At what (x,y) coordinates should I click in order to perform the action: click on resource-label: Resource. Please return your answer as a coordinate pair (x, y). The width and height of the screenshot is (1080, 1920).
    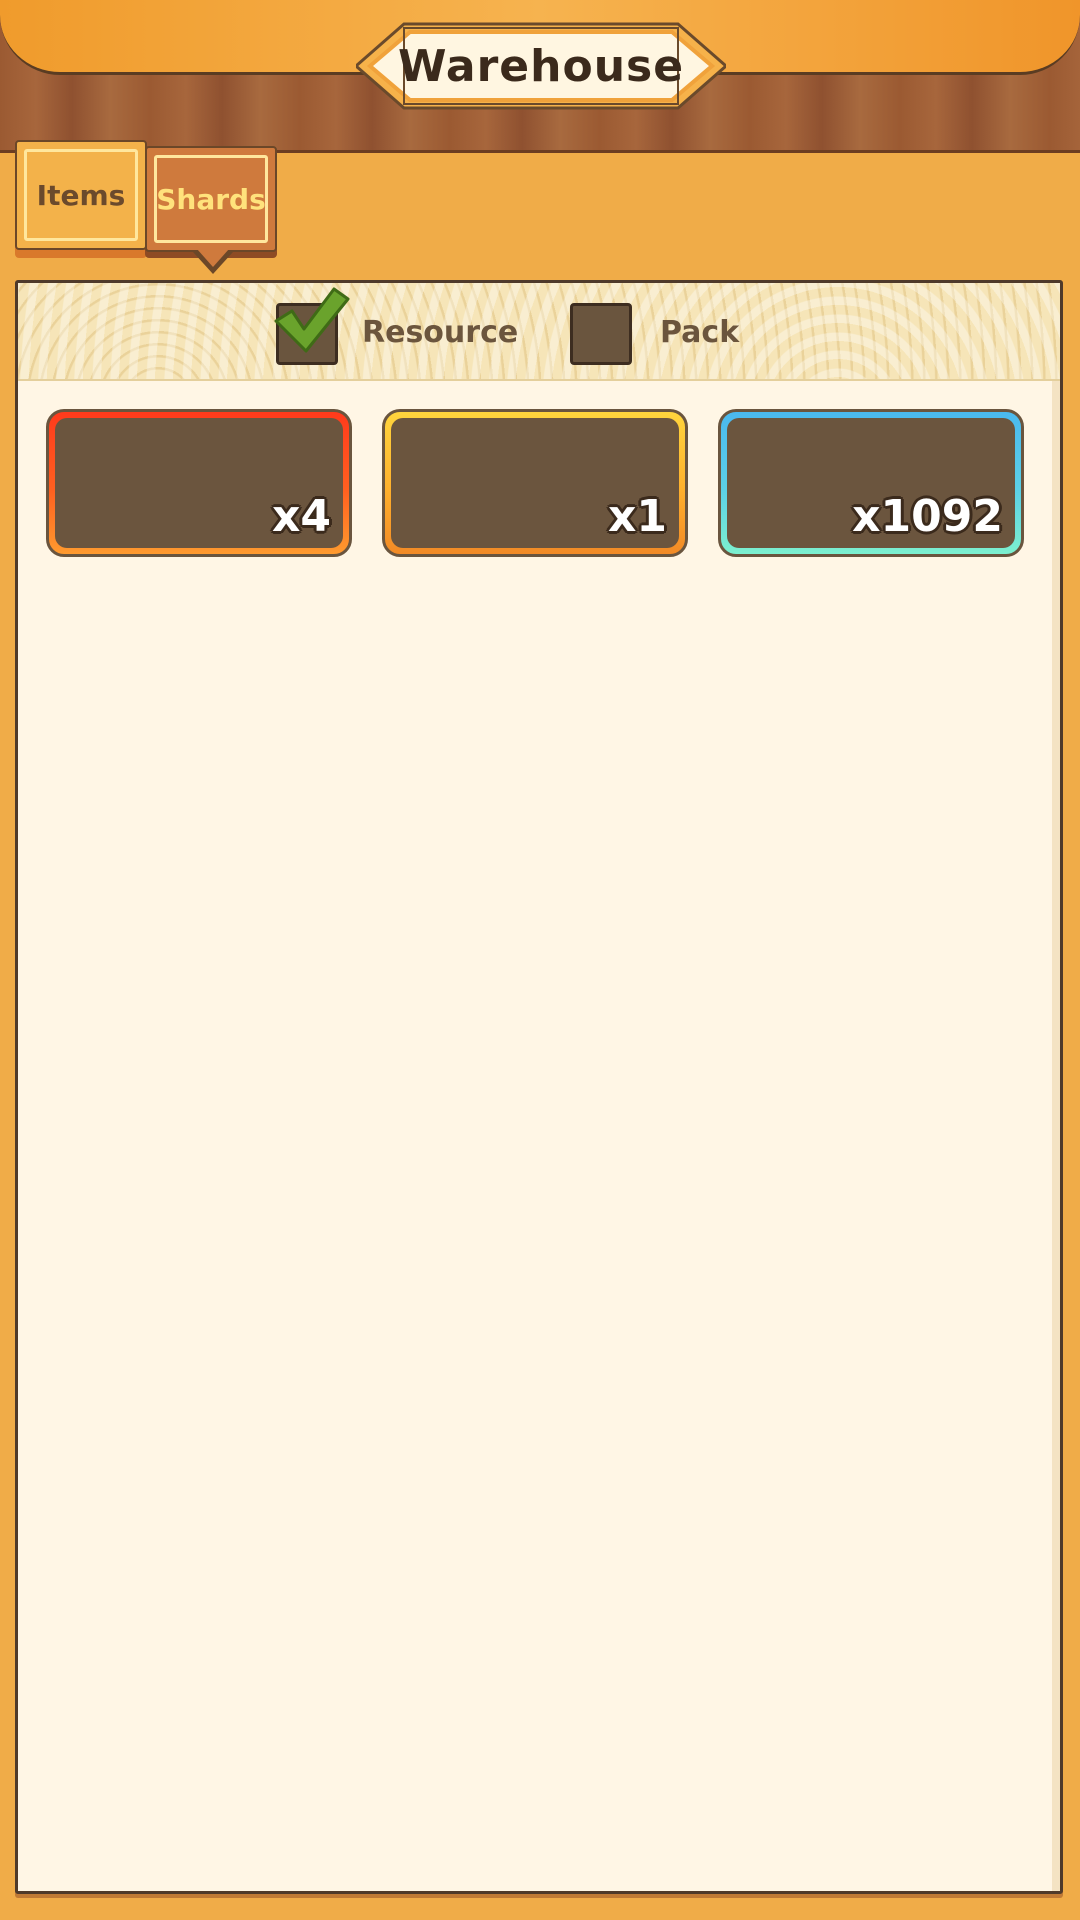
    Looking at the image, I should click on (440, 332).